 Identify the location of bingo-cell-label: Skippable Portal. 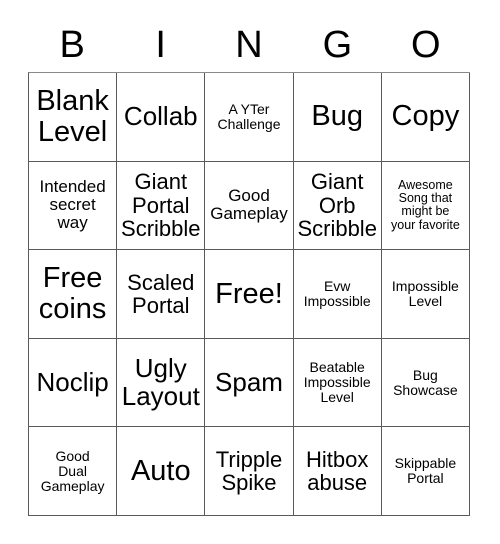
(425, 471).